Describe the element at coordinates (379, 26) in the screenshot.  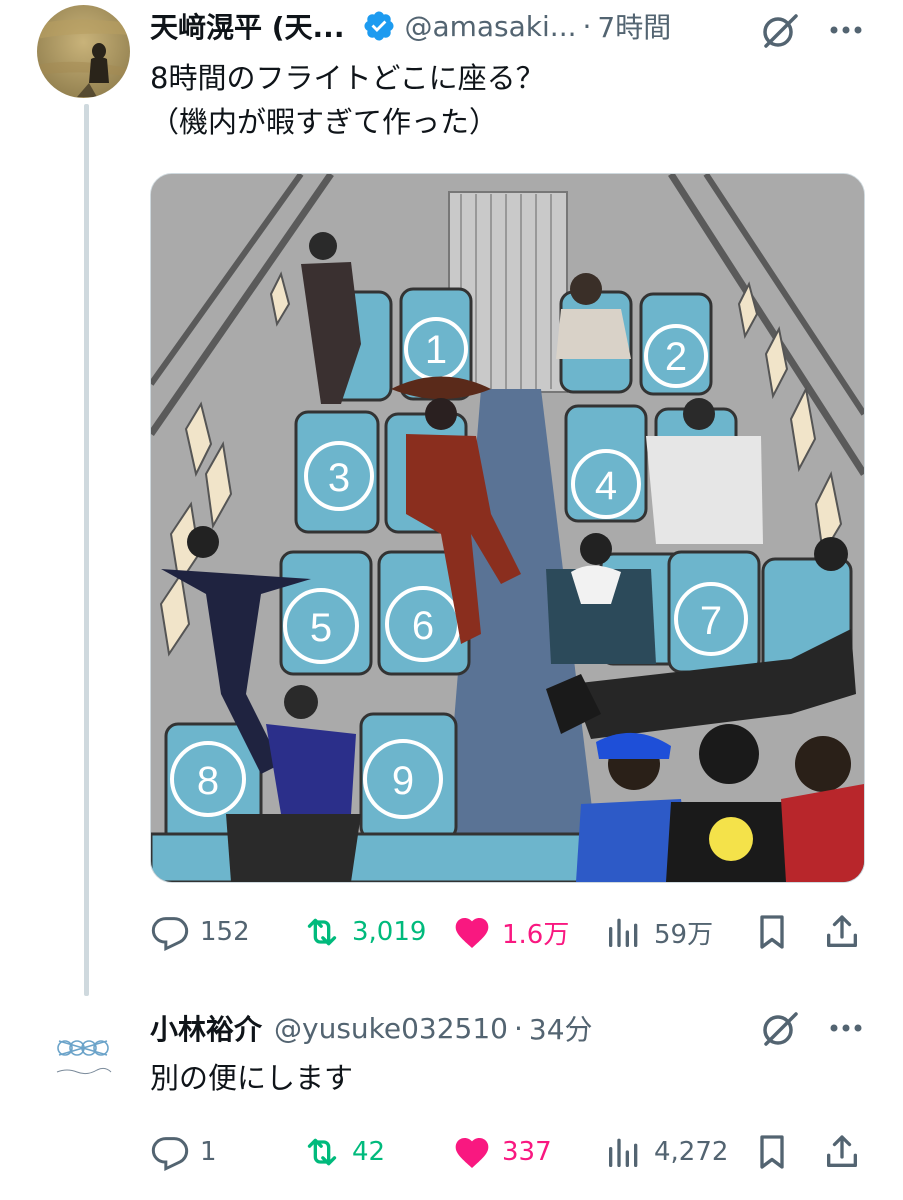
I see `verified-badge-icon` at that location.